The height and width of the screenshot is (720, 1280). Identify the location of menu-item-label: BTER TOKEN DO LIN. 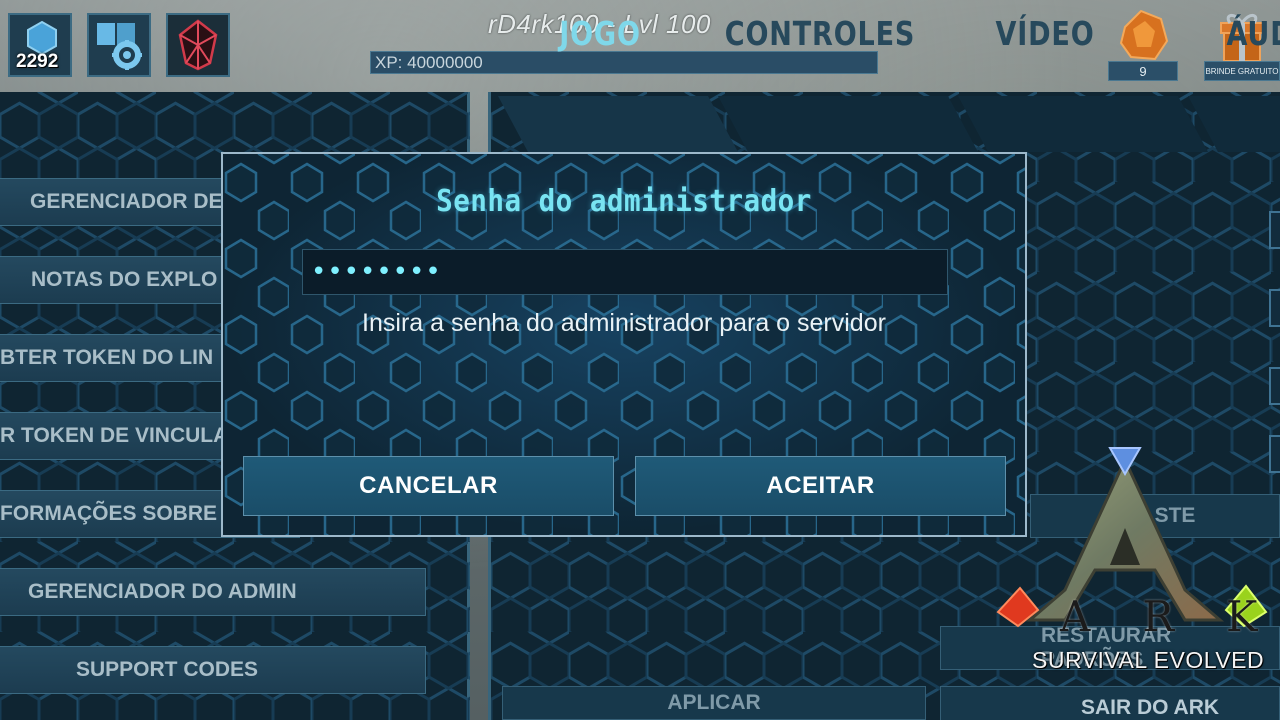
(107, 357).